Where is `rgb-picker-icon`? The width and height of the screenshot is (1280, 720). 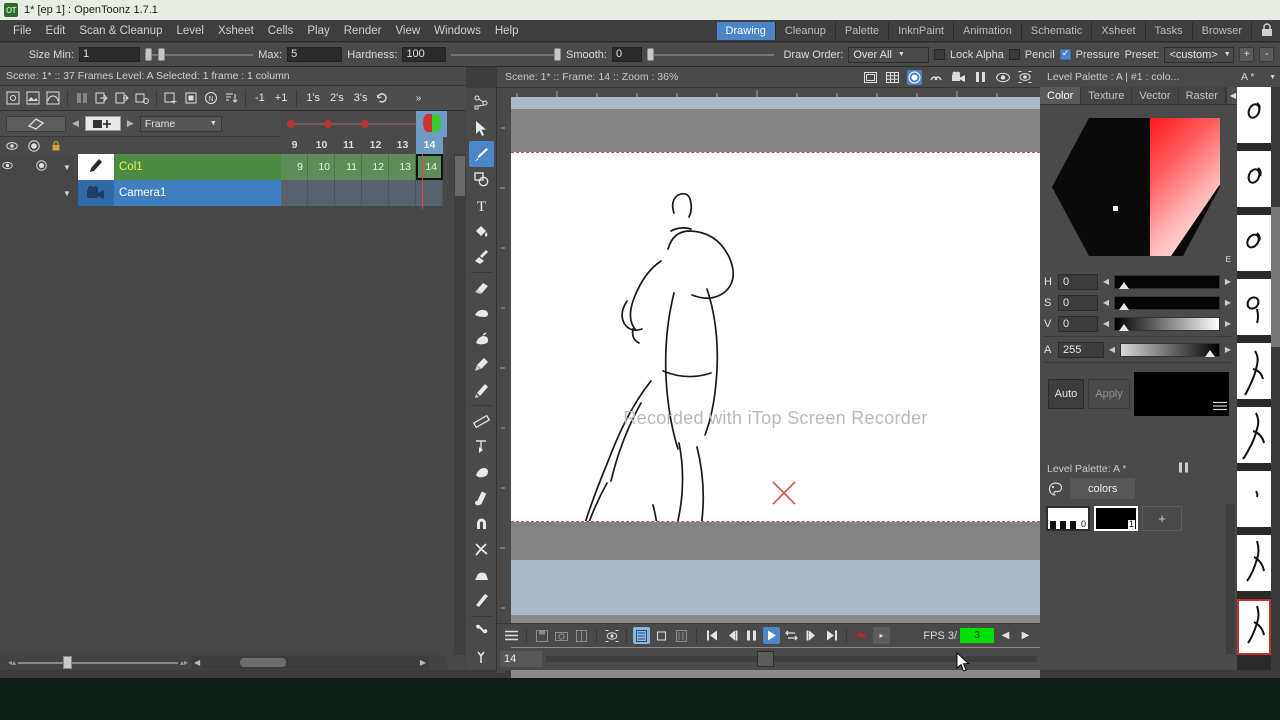
rgb-picker-icon is located at coordinates (481, 391).